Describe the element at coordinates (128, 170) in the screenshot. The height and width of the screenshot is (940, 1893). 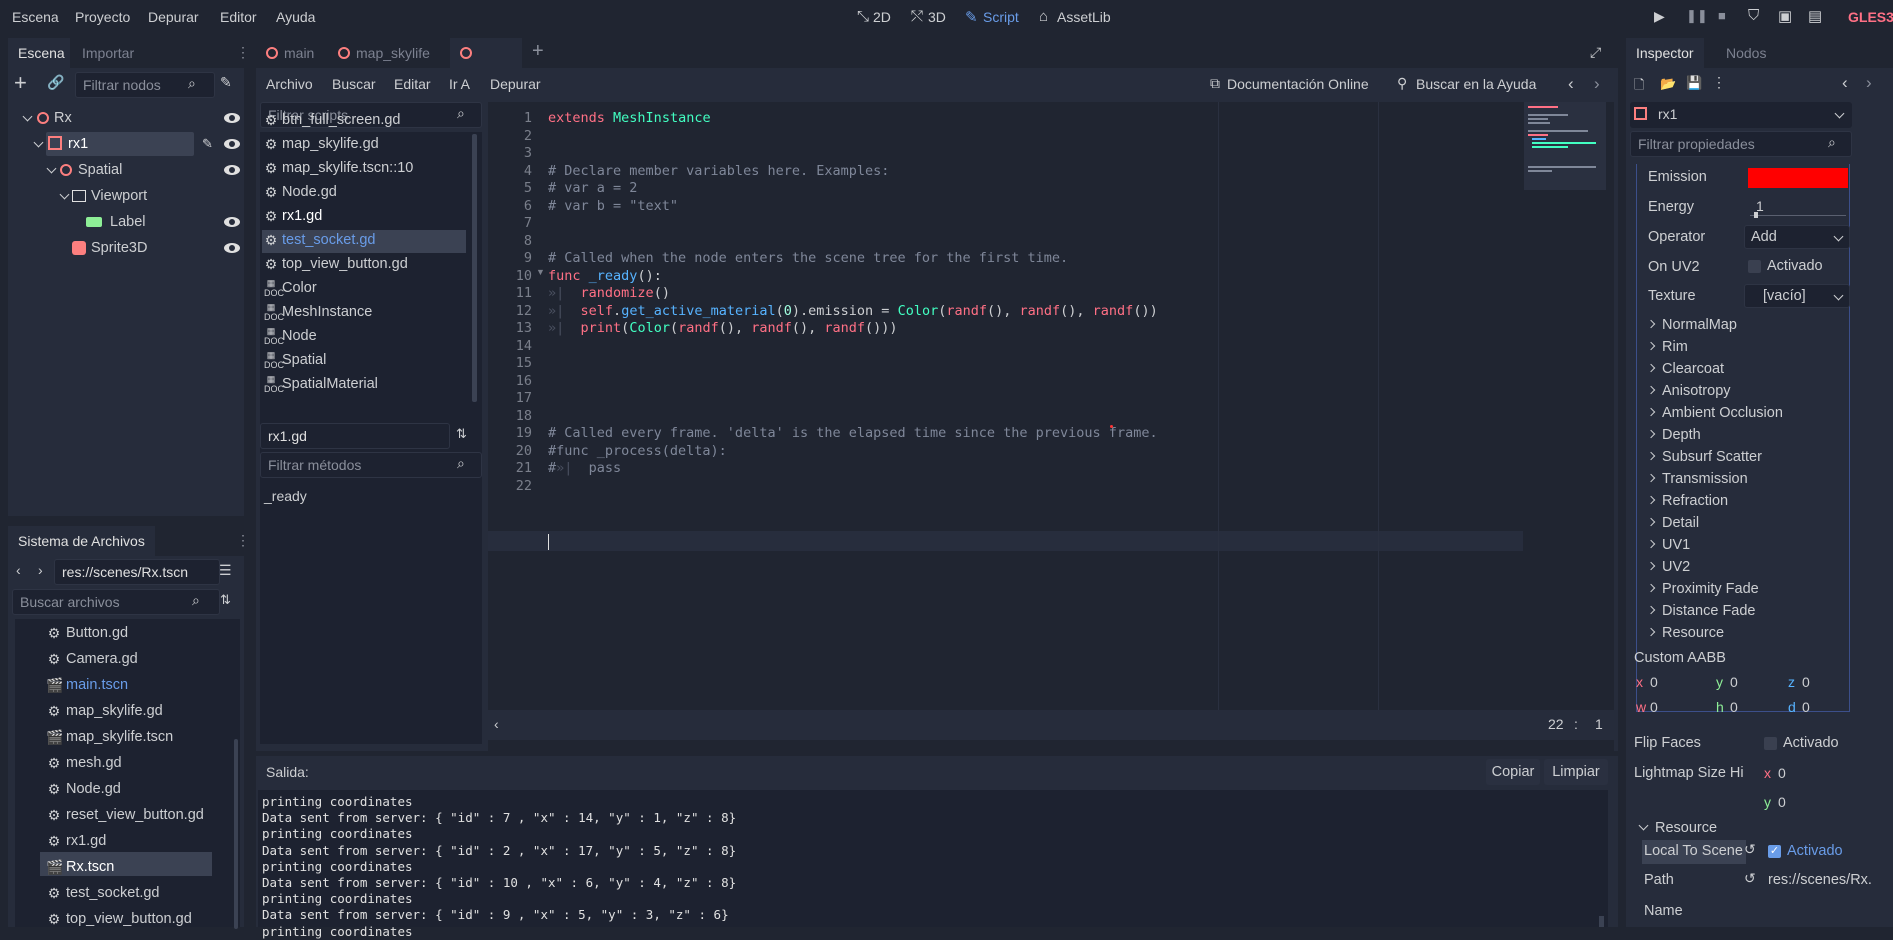
I see `tree-item-spatial: Spatial` at that location.